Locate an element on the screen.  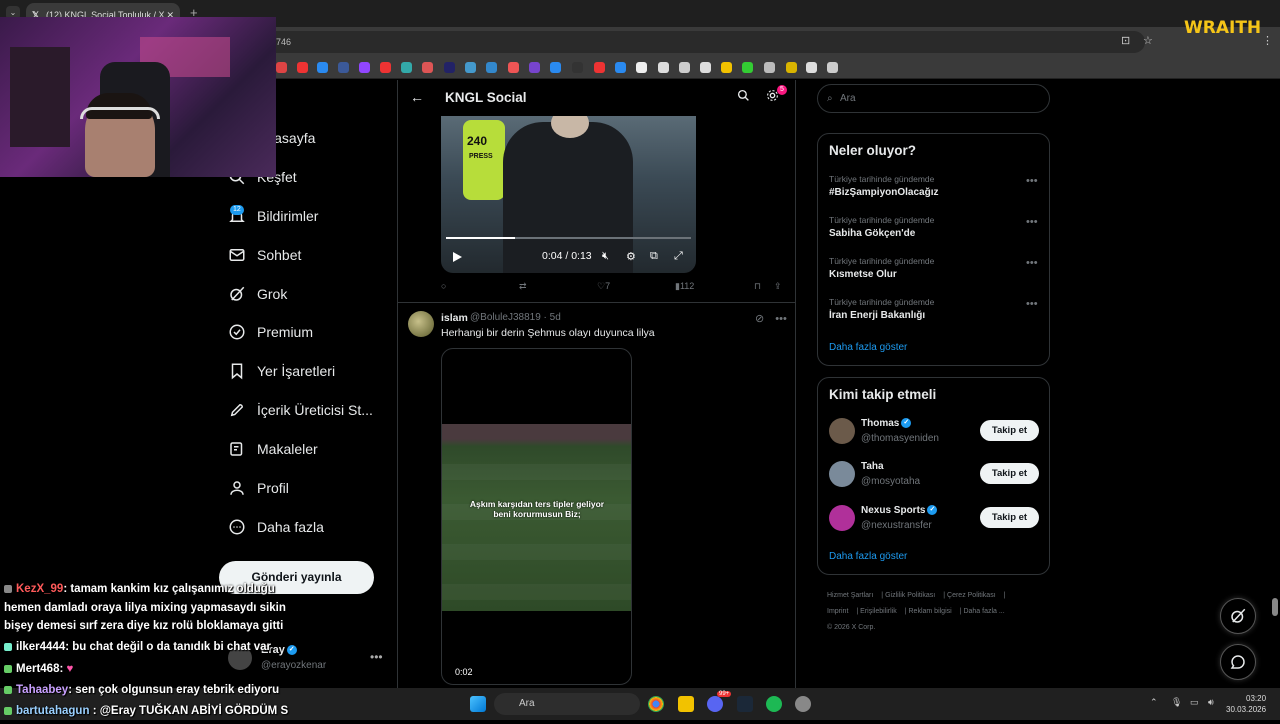
nav-grok: Grok is located at coordinates (257, 294).